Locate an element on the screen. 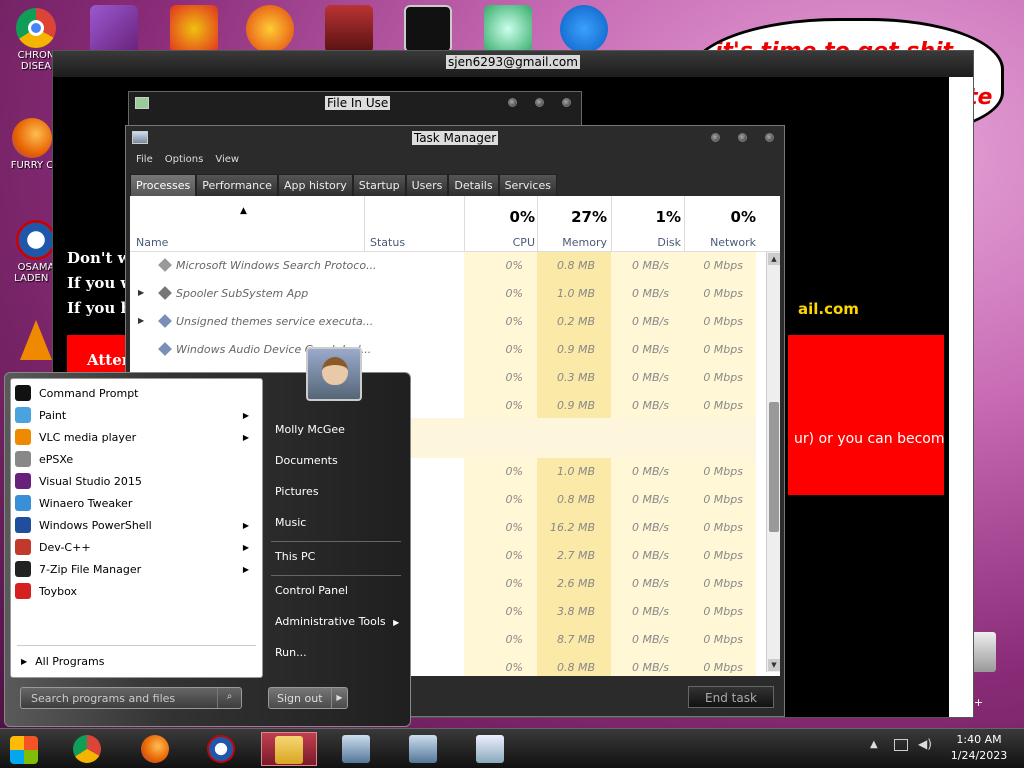  memory-value: 8.7 MB is located at coordinates (575, 639).